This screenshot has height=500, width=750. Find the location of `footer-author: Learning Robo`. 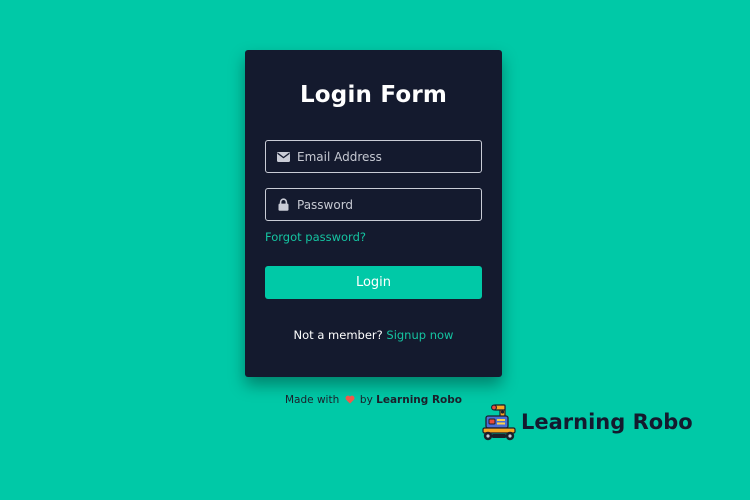

footer-author: Learning Robo is located at coordinates (419, 400).